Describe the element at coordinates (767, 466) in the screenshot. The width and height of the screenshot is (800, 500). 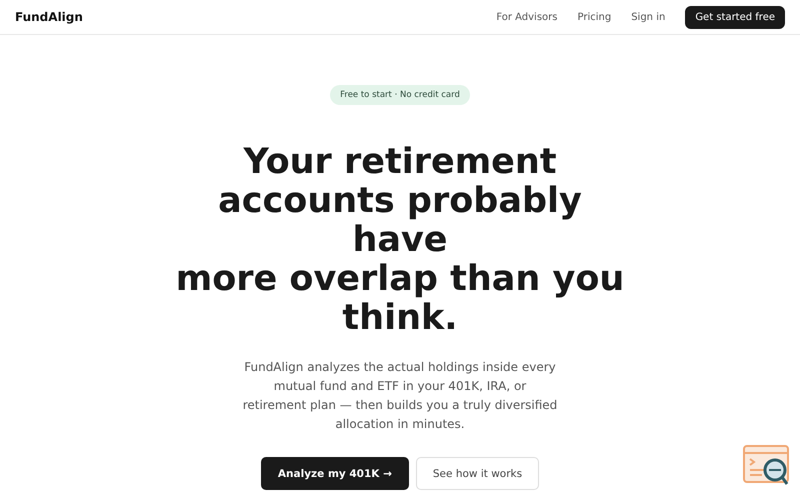
I see `browser-search-icon` at that location.